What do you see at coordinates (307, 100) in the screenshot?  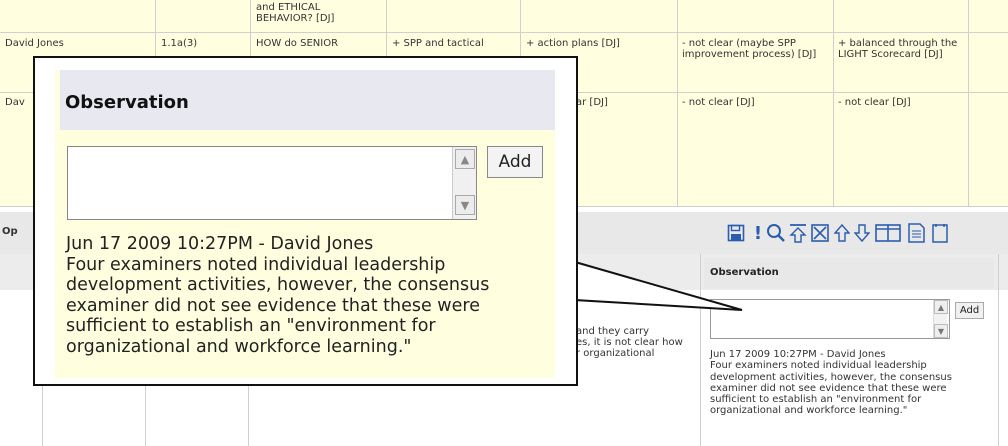 I see `observation-header: Observation` at bounding box center [307, 100].